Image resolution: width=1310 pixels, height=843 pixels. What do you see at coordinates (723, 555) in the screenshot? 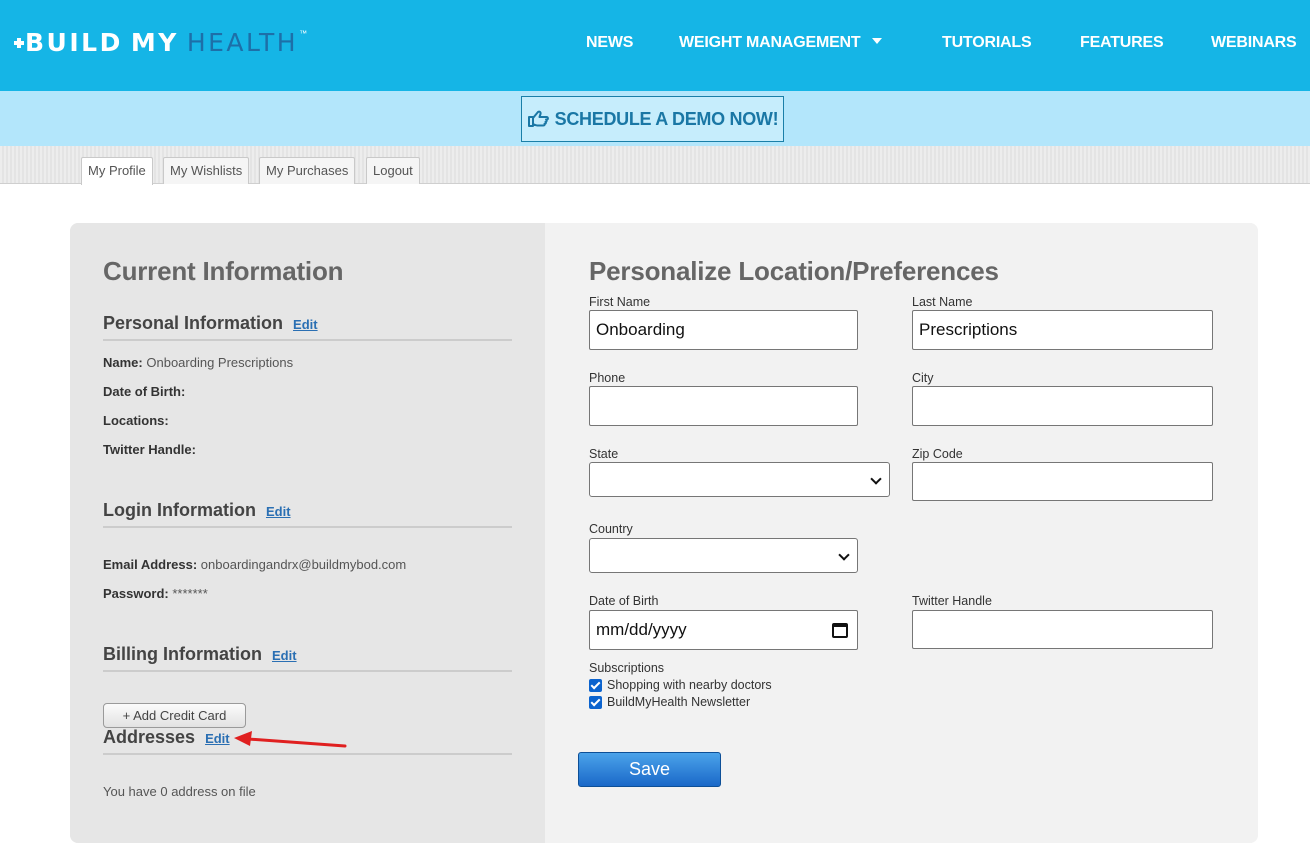
I see `country-select` at bounding box center [723, 555].